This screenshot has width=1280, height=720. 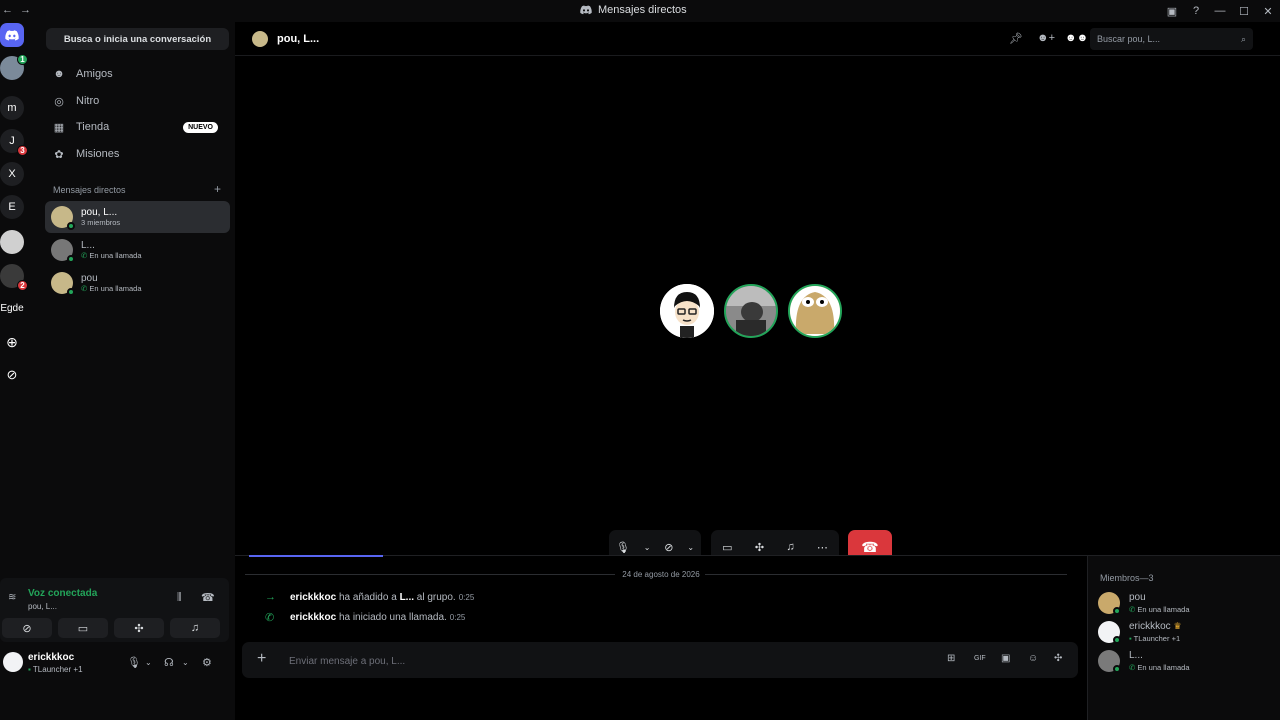 I want to click on emoji-icon: ☺, so click(x=1033, y=658).